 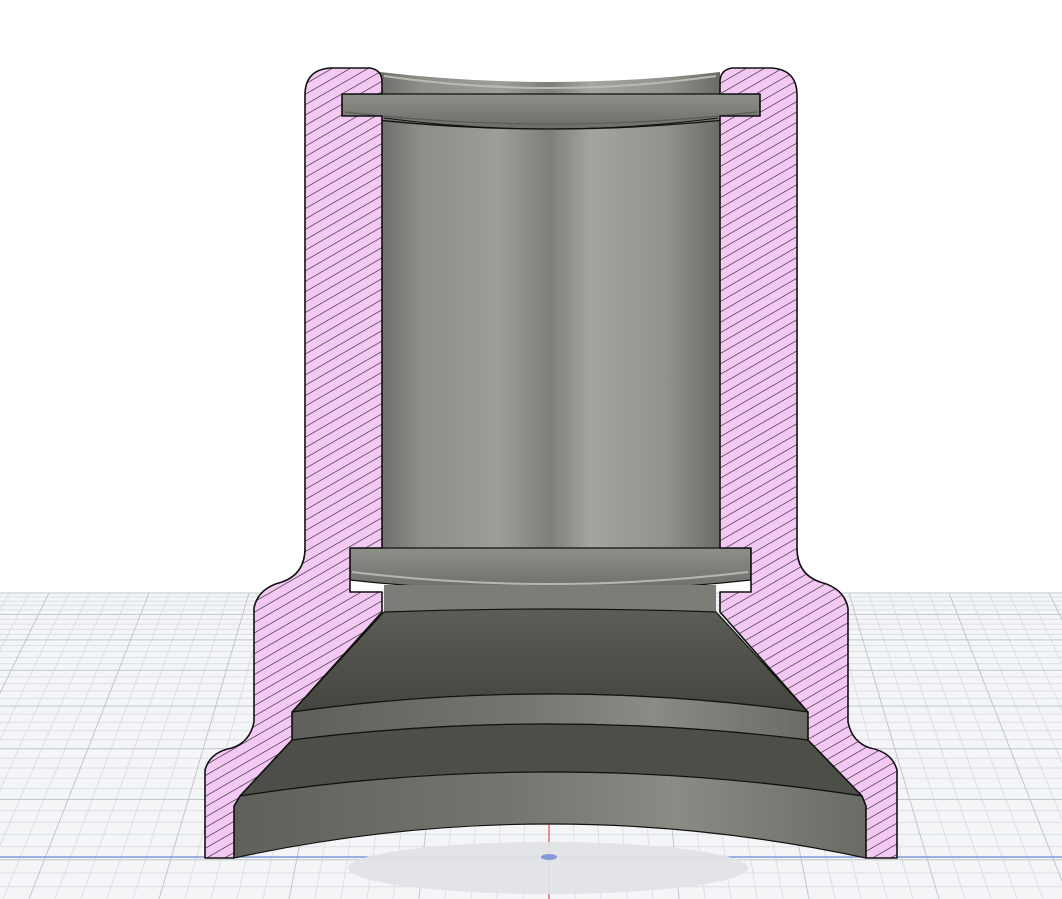 What do you see at coordinates (548, 868) in the screenshot?
I see `model-shadow` at bounding box center [548, 868].